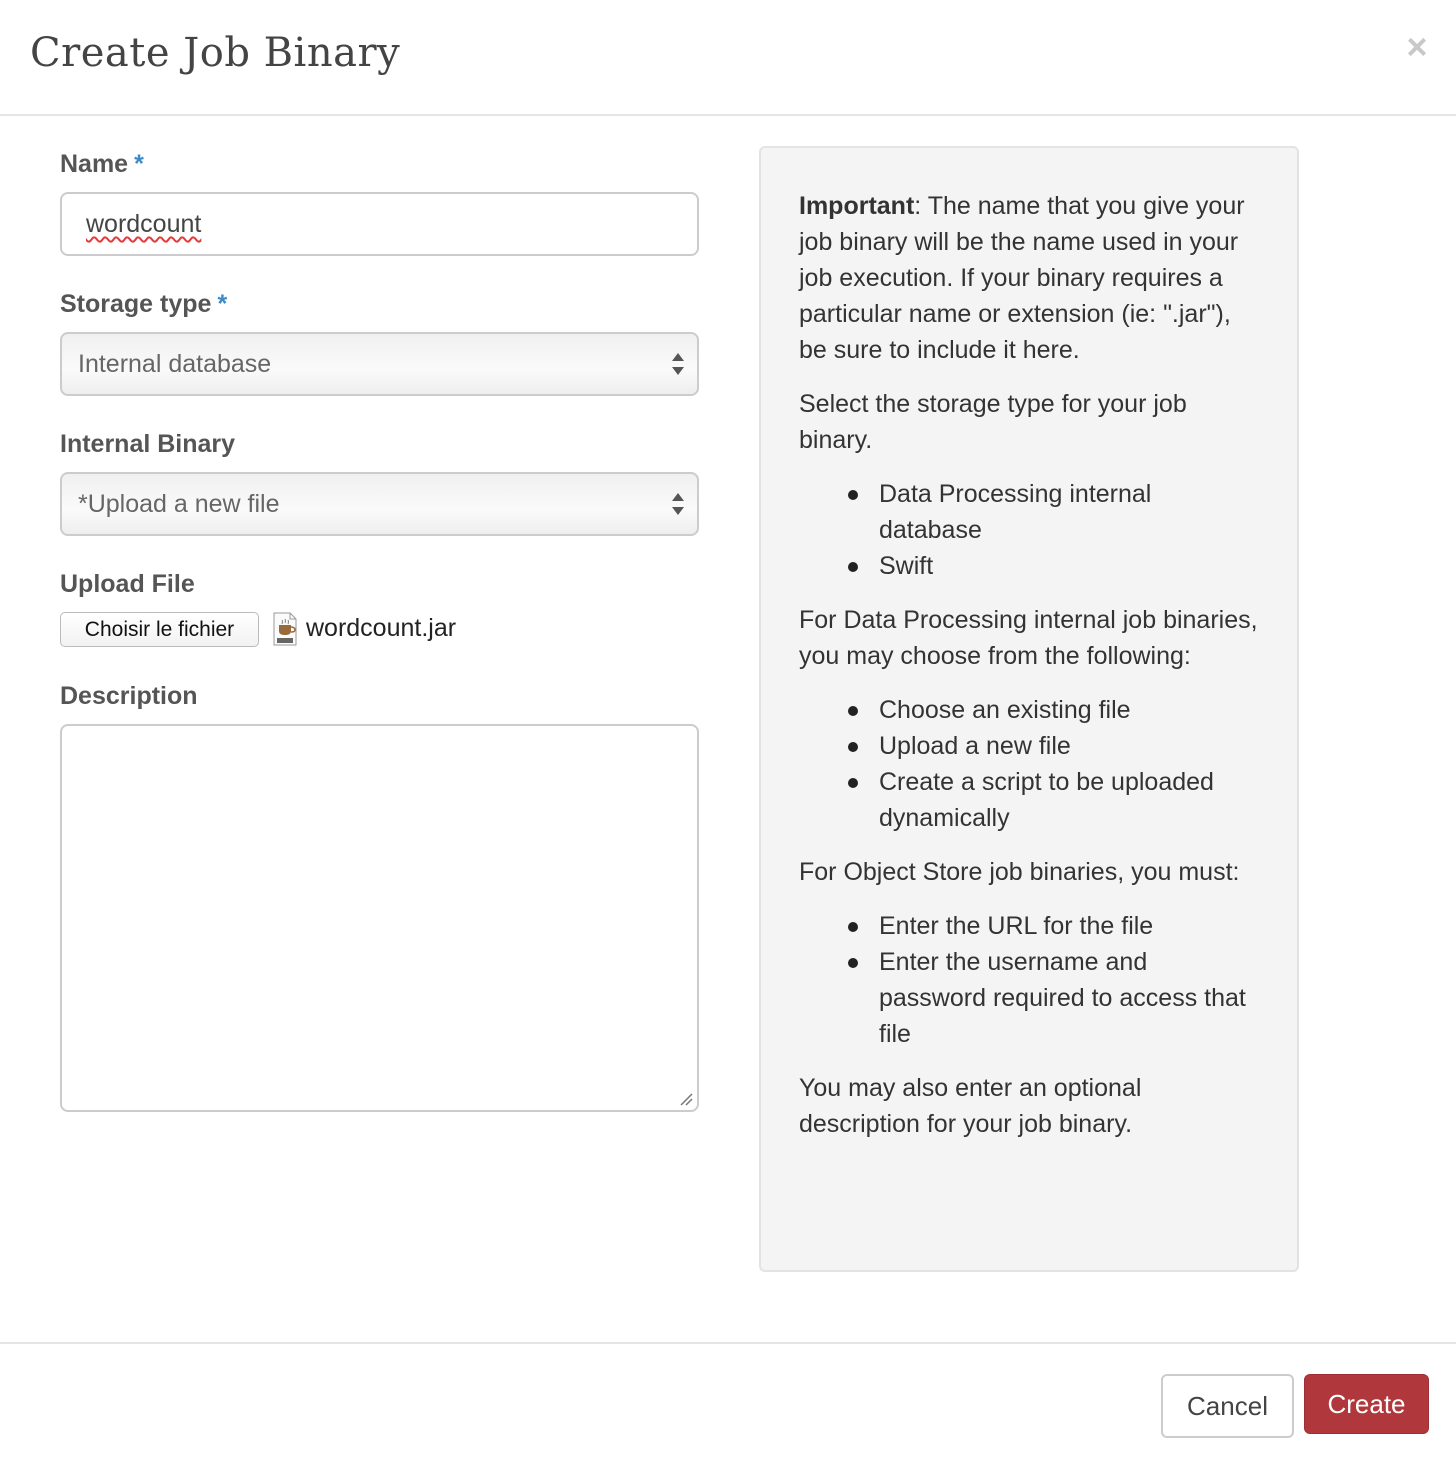 The width and height of the screenshot is (1456, 1464). What do you see at coordinates (1053, 512) in the screenshot?
I see `list-item: Data Processing internal database` at bounding box center [1053, 512].